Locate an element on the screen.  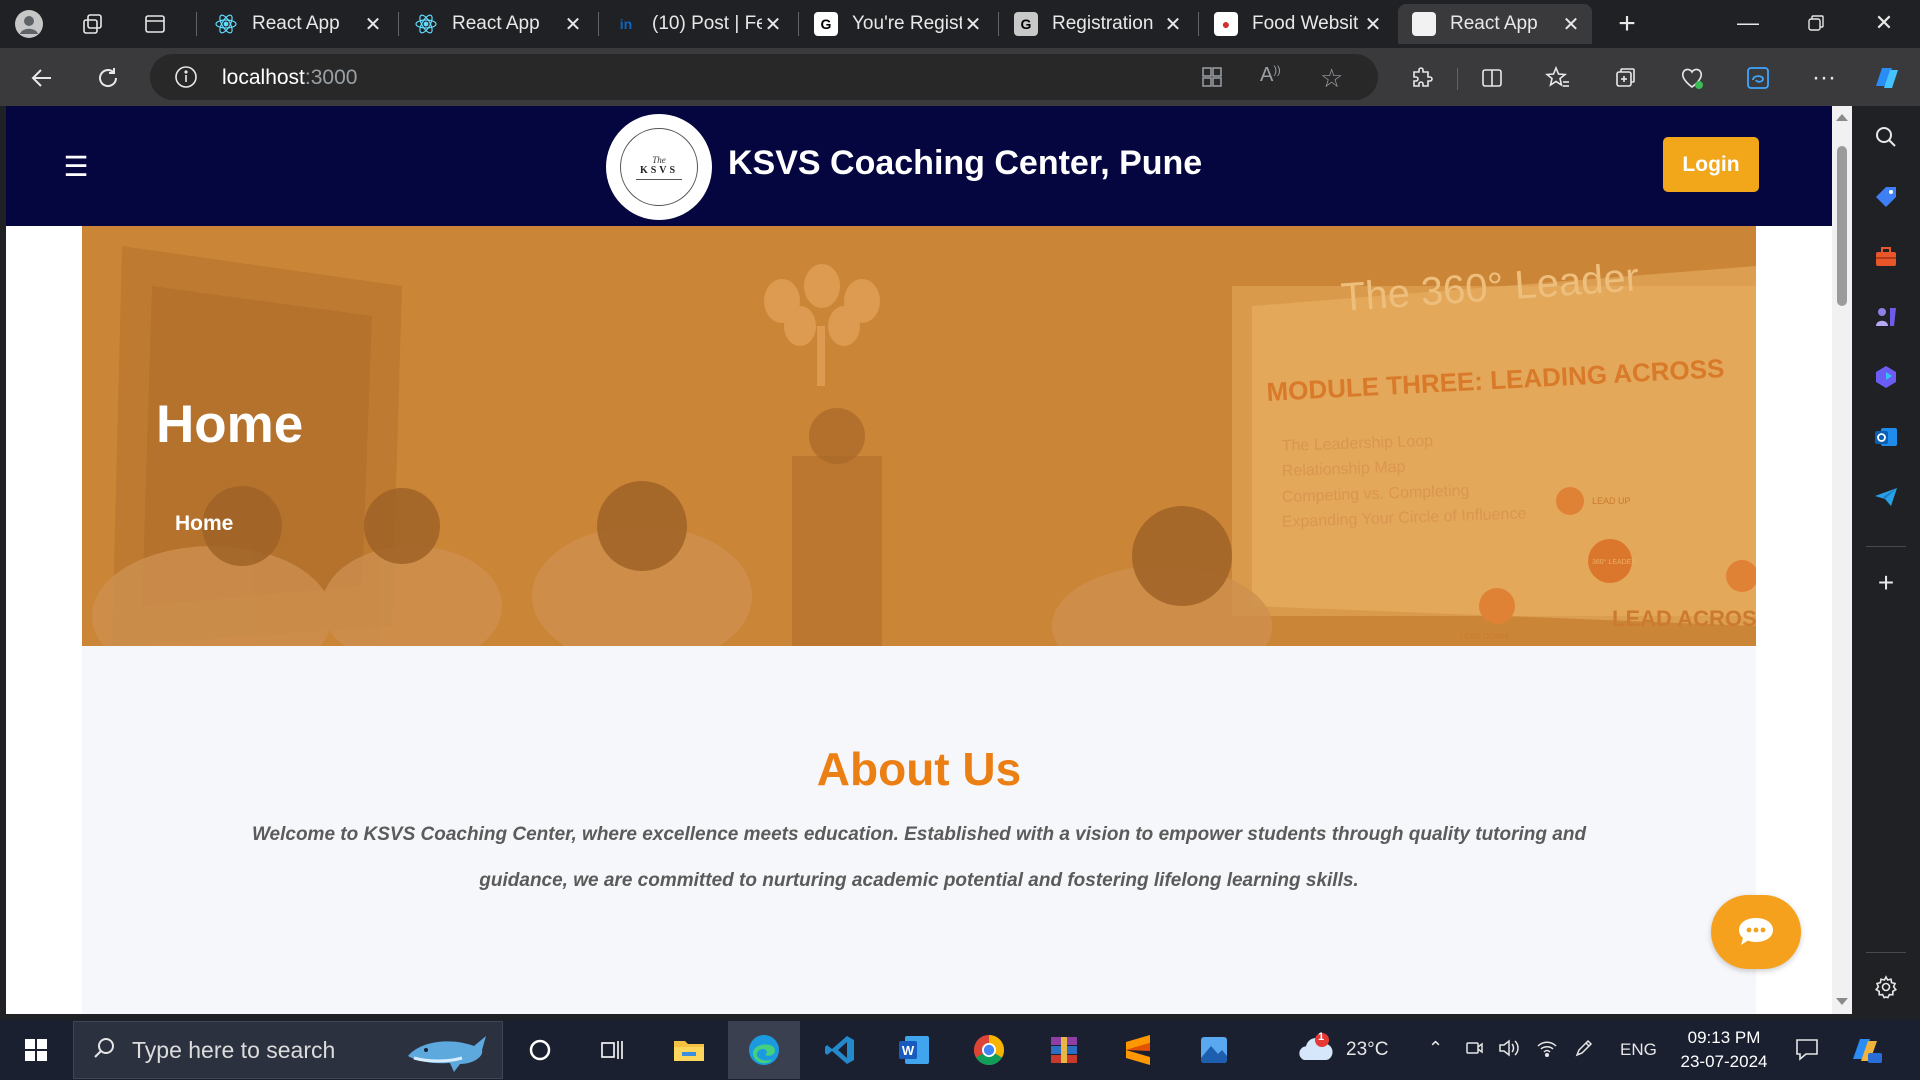
browser-tab: G Registration ✕ is located at coordinates (1097, 24).